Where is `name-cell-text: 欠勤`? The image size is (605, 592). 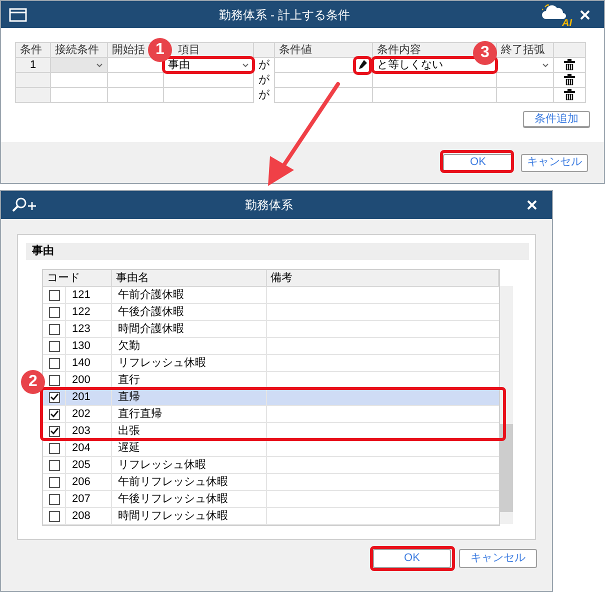
name-cell-text: 欠勤 is located at coordinates (129, 346).